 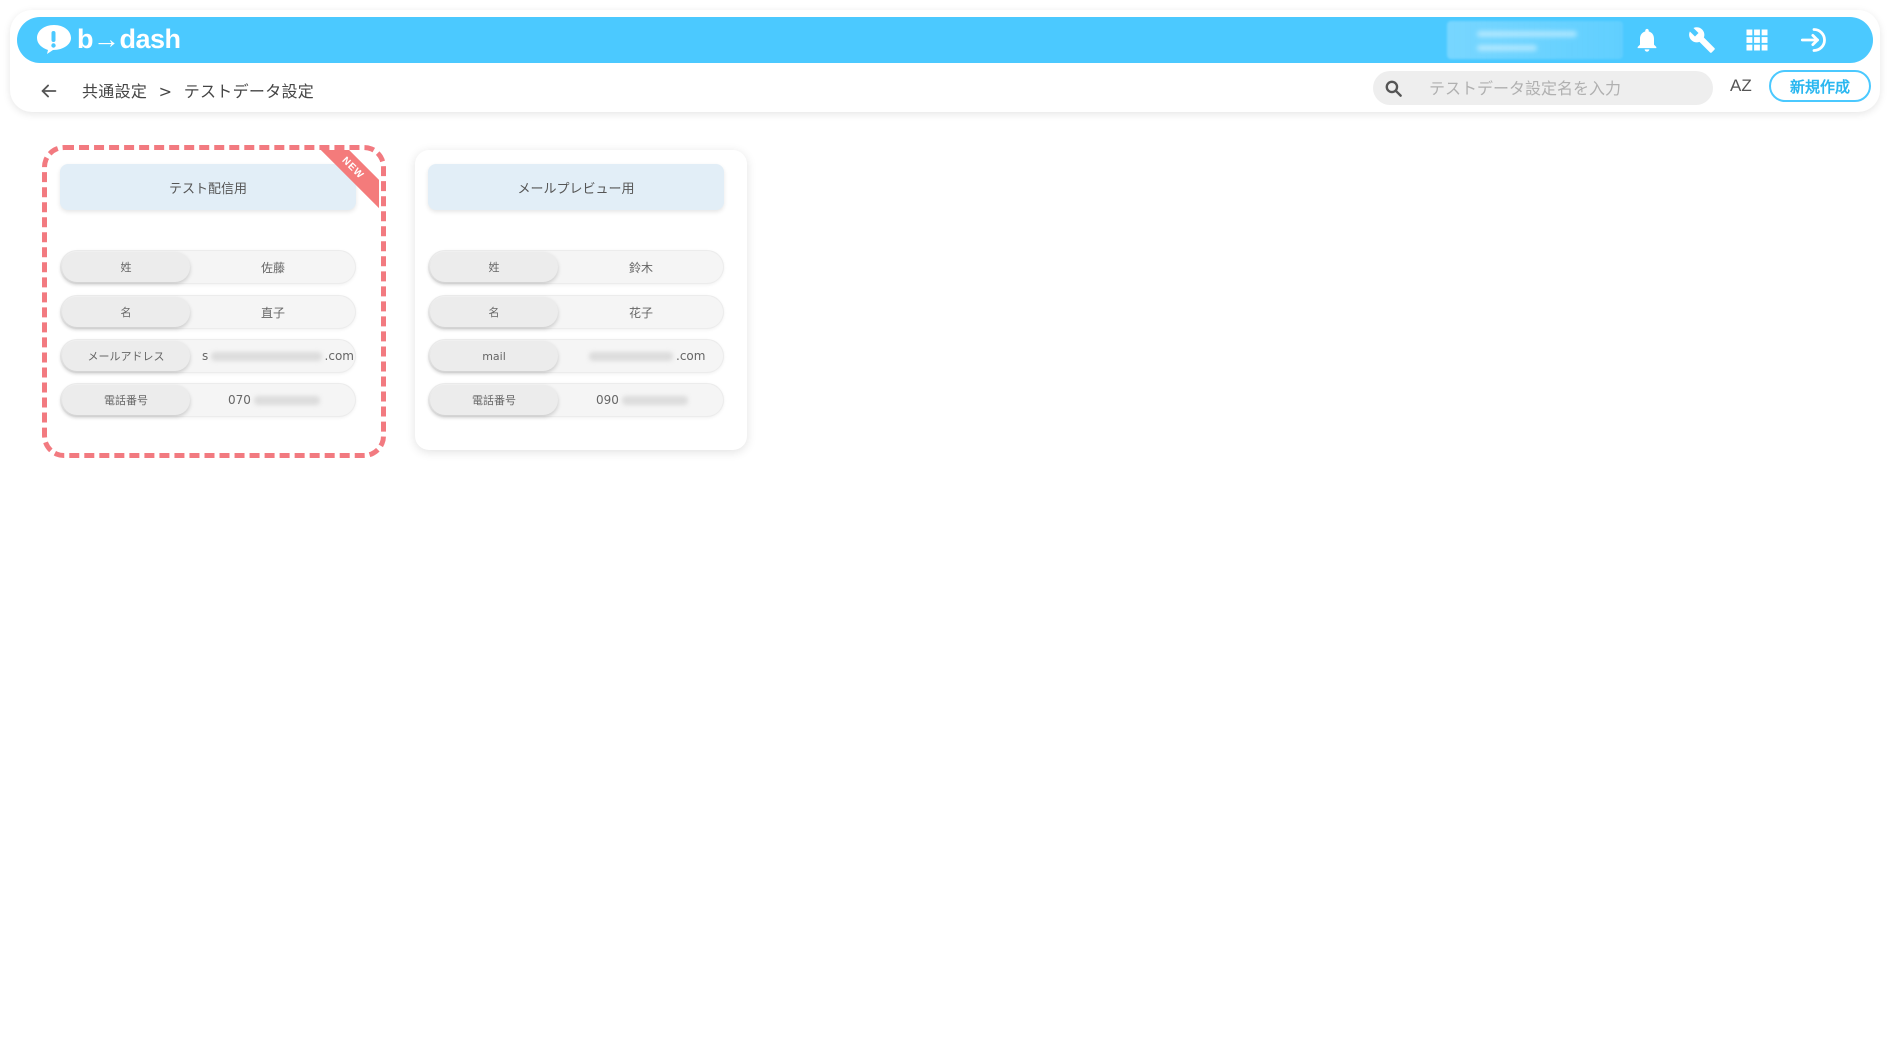 I want to click on field-value: 花子, so click(x=640, y=312).